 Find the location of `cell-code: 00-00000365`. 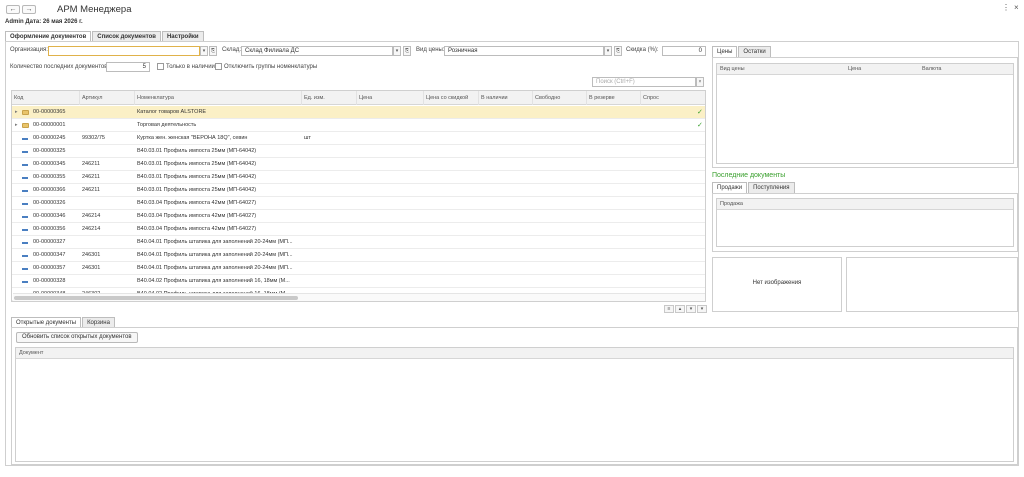

cell-code: 00-00000365 is located at coordinates (49, 112).